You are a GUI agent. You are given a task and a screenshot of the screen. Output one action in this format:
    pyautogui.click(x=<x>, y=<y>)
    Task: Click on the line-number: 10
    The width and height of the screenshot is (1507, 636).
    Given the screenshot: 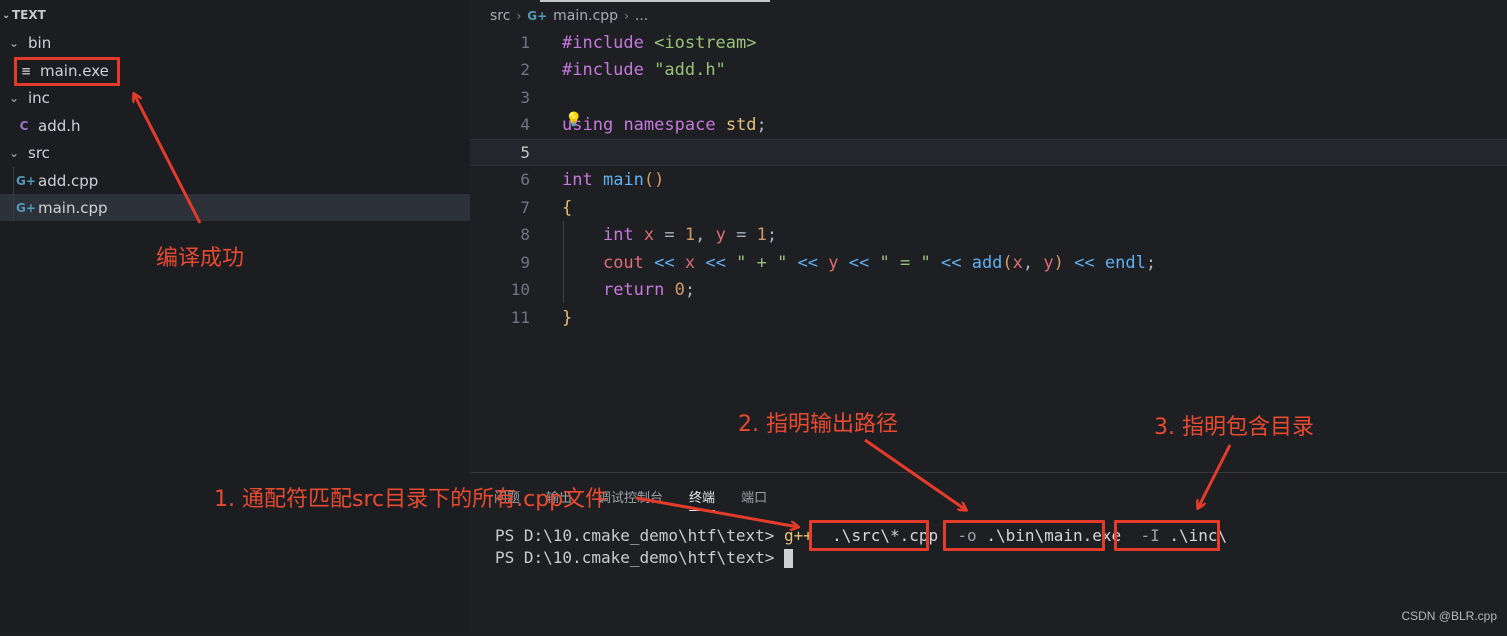 What is the action you would take?
    pyautogui.click(x=520, y=290)
    